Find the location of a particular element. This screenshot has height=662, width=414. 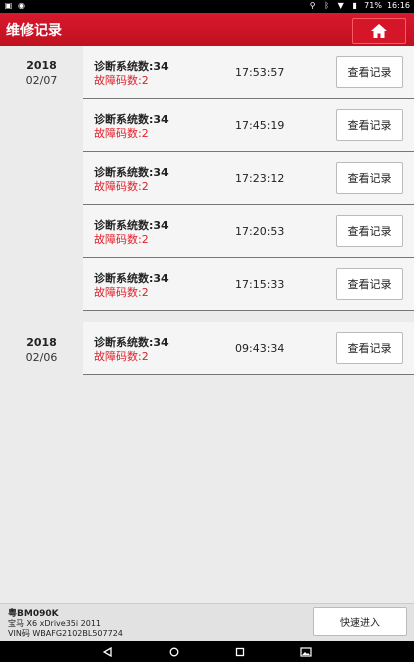

record-row: 诊断系统数:34 故障码数:2 17:53:57 查看记录 is located at coordinates (248, 72).